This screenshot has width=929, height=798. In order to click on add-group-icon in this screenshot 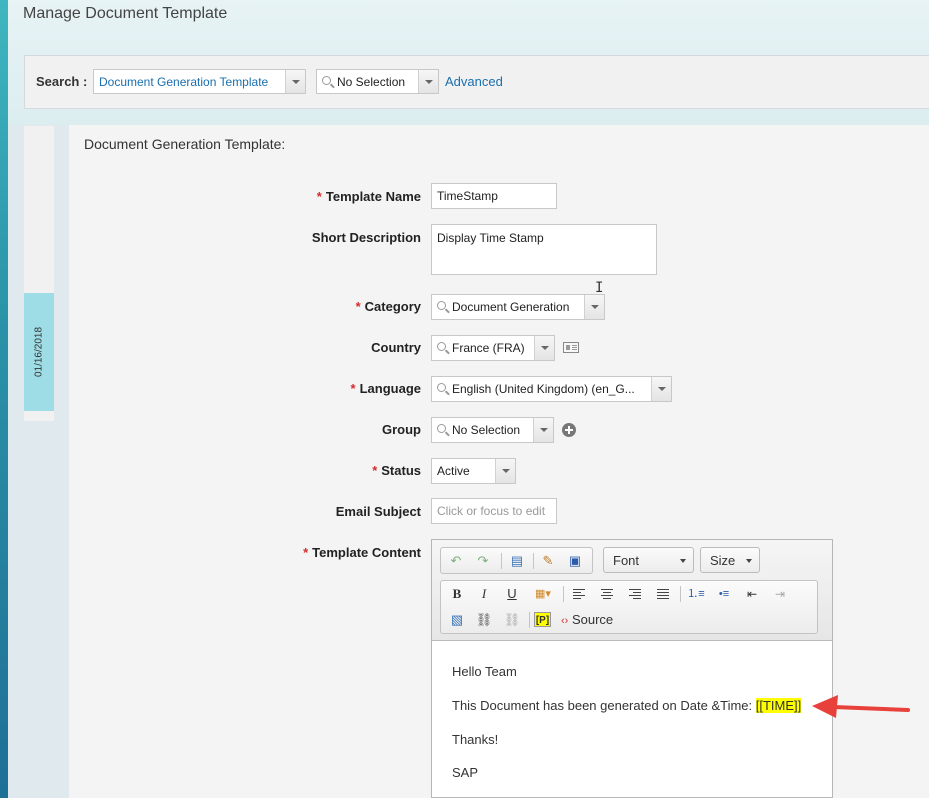, I will do `click(569, 430)`.